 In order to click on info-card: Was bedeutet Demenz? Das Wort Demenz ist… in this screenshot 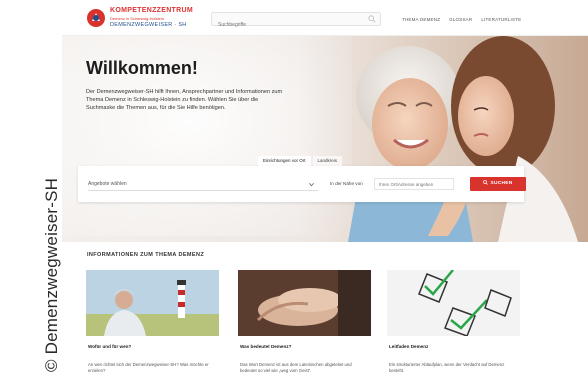, I will do `click(304, 327)`.